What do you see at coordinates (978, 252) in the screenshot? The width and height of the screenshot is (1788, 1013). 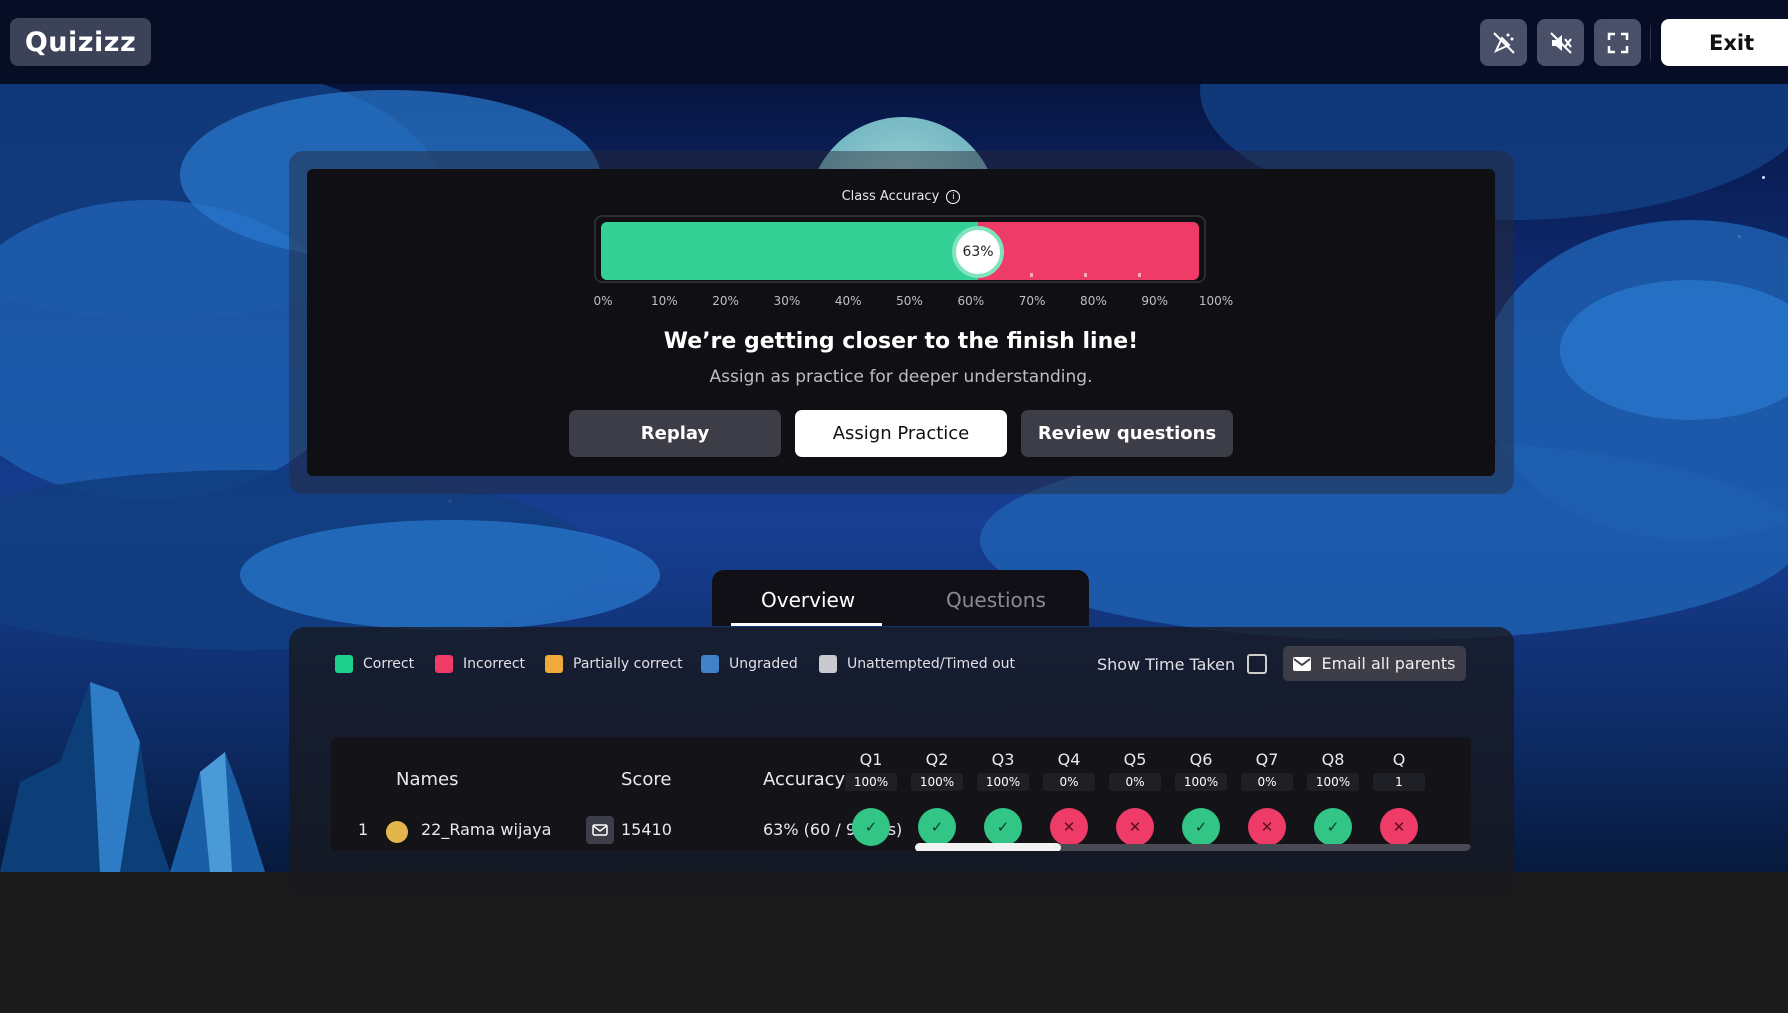 I see `accuracy-value-marker: 63%` at bounding box center [978, 252].